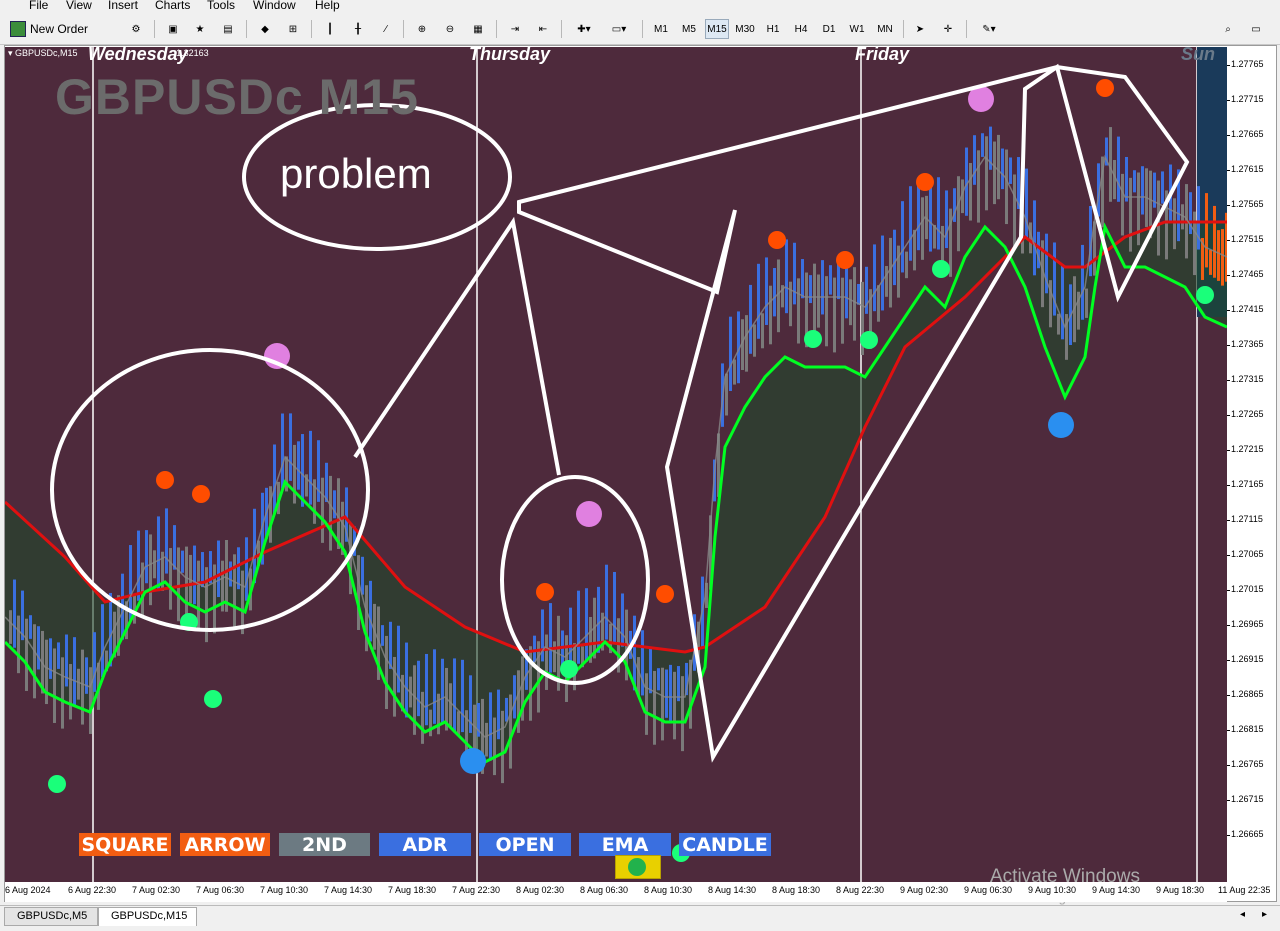  Describe the element at coordinates (200, 29) in the screenshot. I see `favorites-icon: ★` at that location.